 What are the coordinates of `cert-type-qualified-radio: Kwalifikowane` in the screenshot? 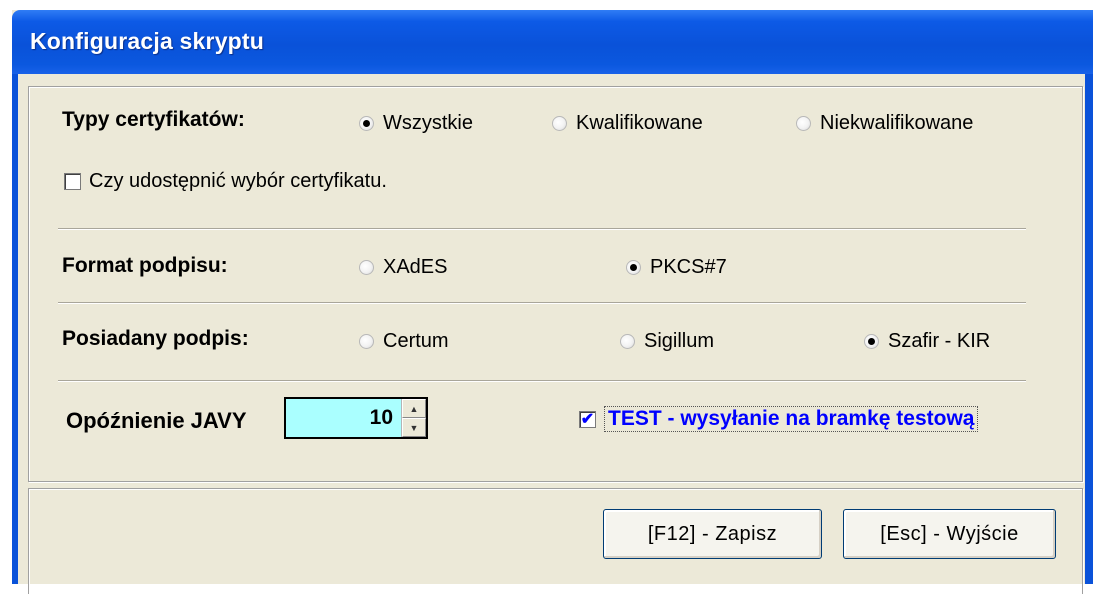 It's located at (627, 123).